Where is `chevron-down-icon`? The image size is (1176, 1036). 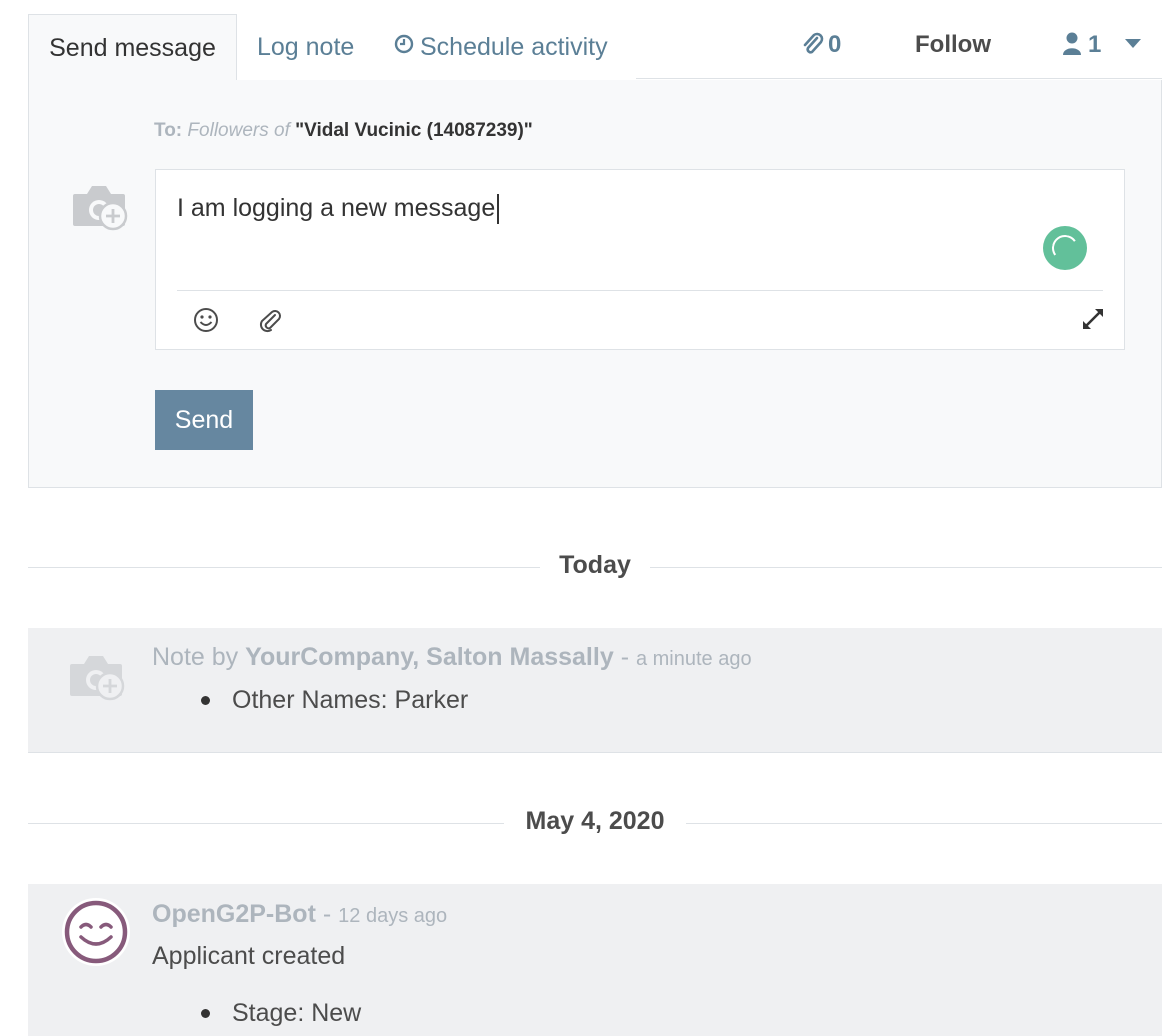
chevron-down-icon is located at coordinates (1133, 43).